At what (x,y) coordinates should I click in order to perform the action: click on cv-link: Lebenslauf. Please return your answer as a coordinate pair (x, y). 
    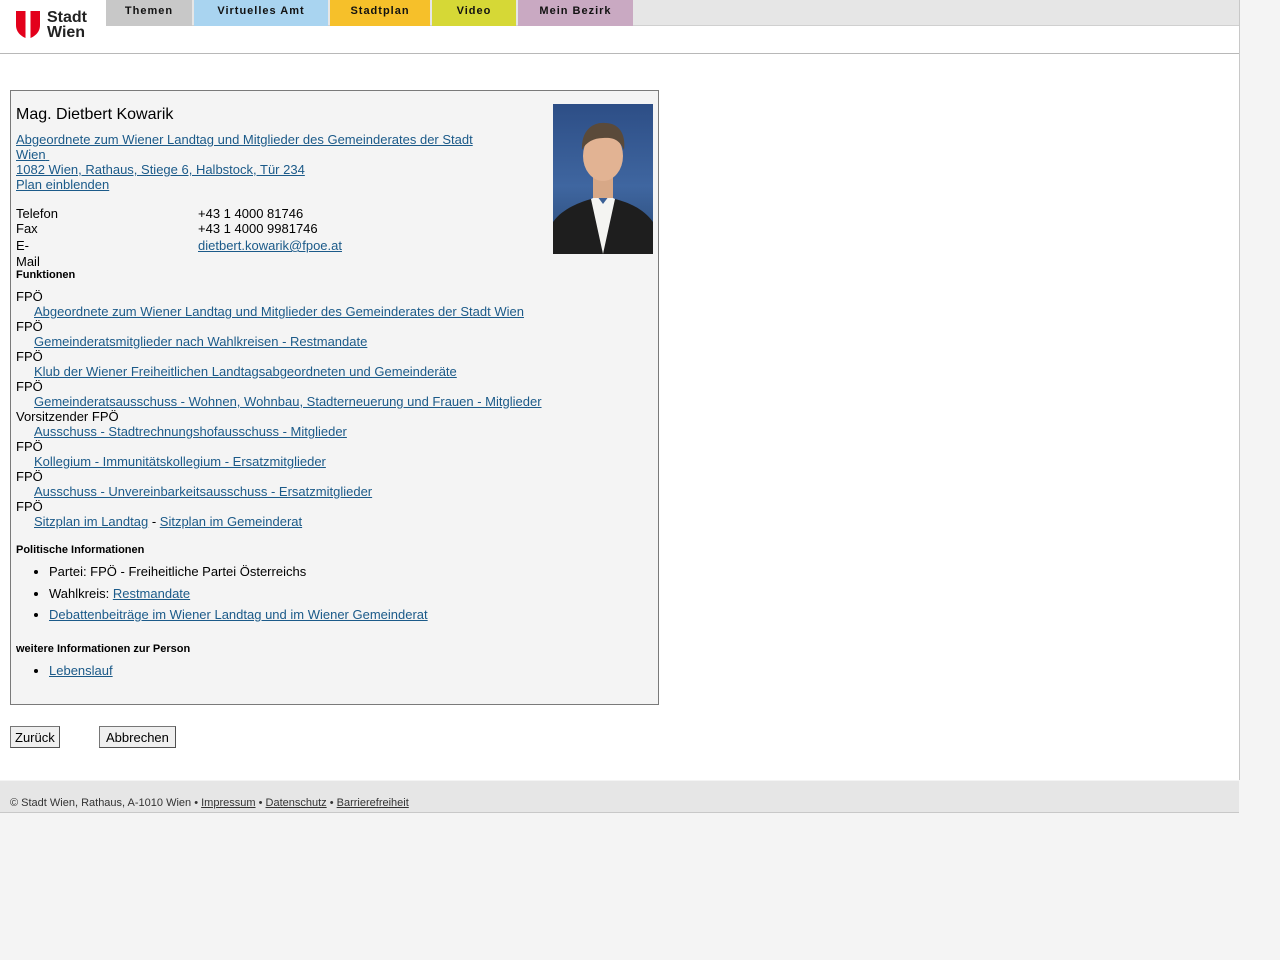
    Looking at the image, I should click on (81, 670).